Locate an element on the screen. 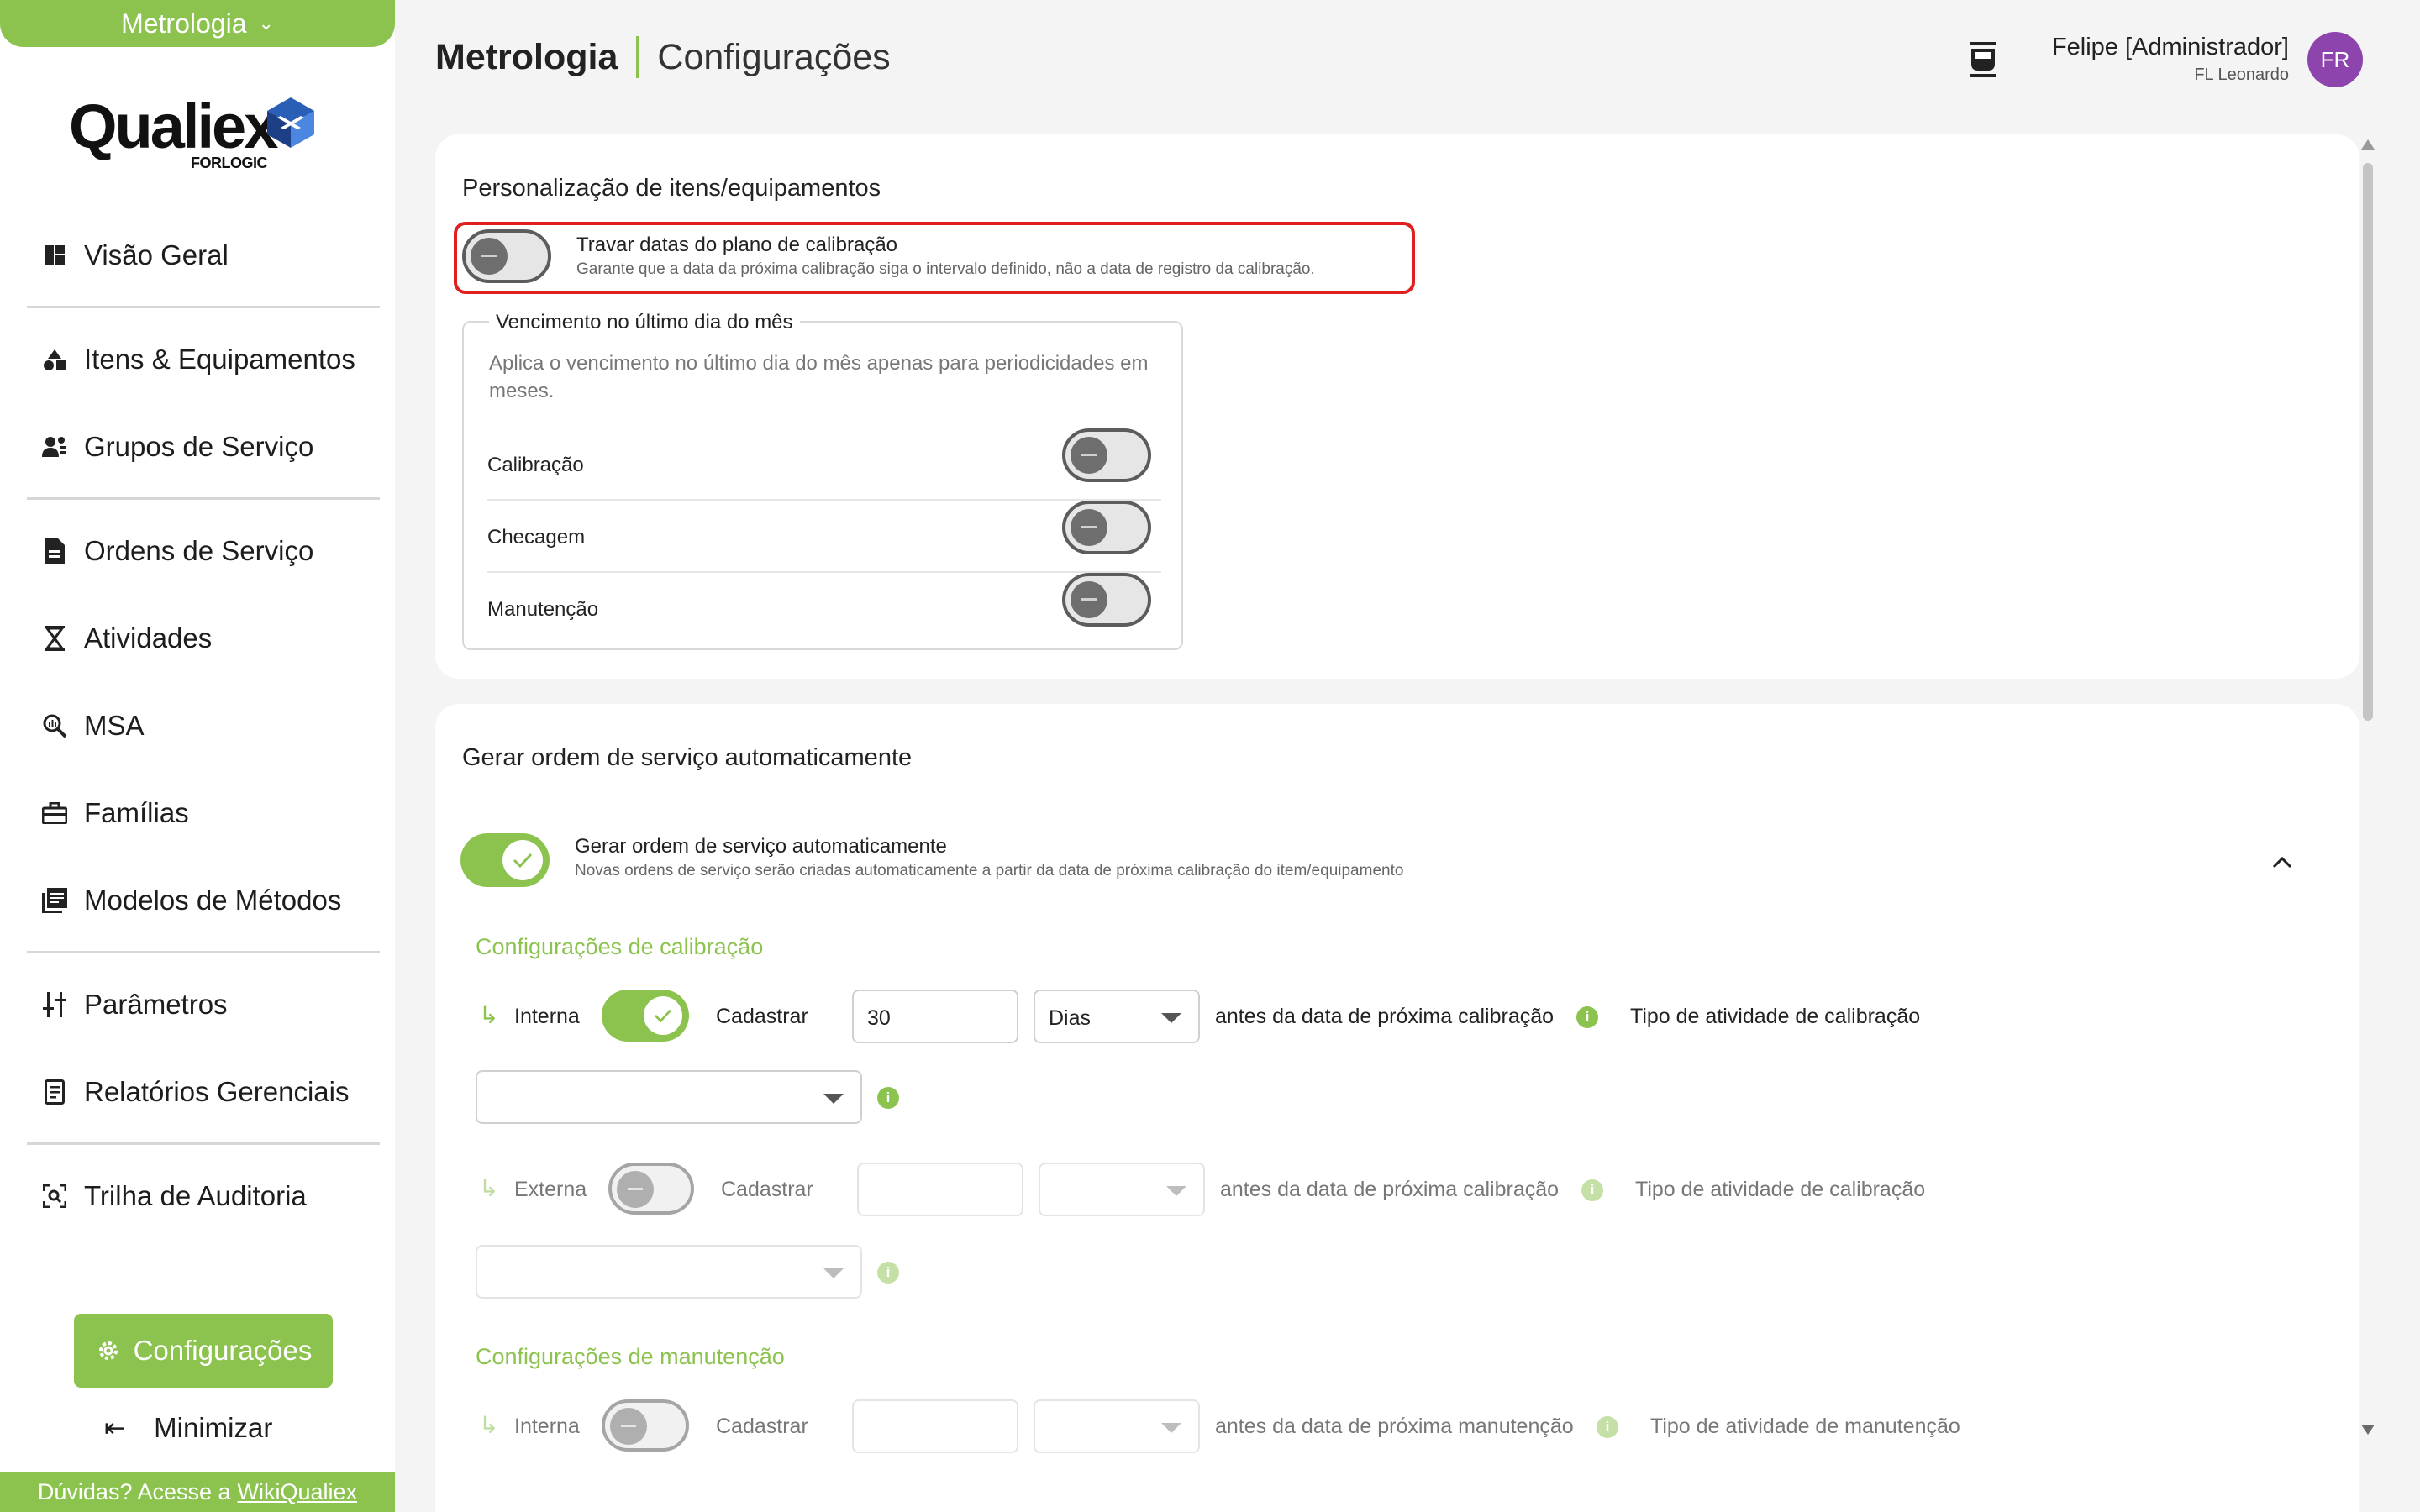 The height and width of the screenshot is (1512, 2420). sidebar-item-modelos-metodos: Modelos de Métodos is located at coordinates (191, 900).